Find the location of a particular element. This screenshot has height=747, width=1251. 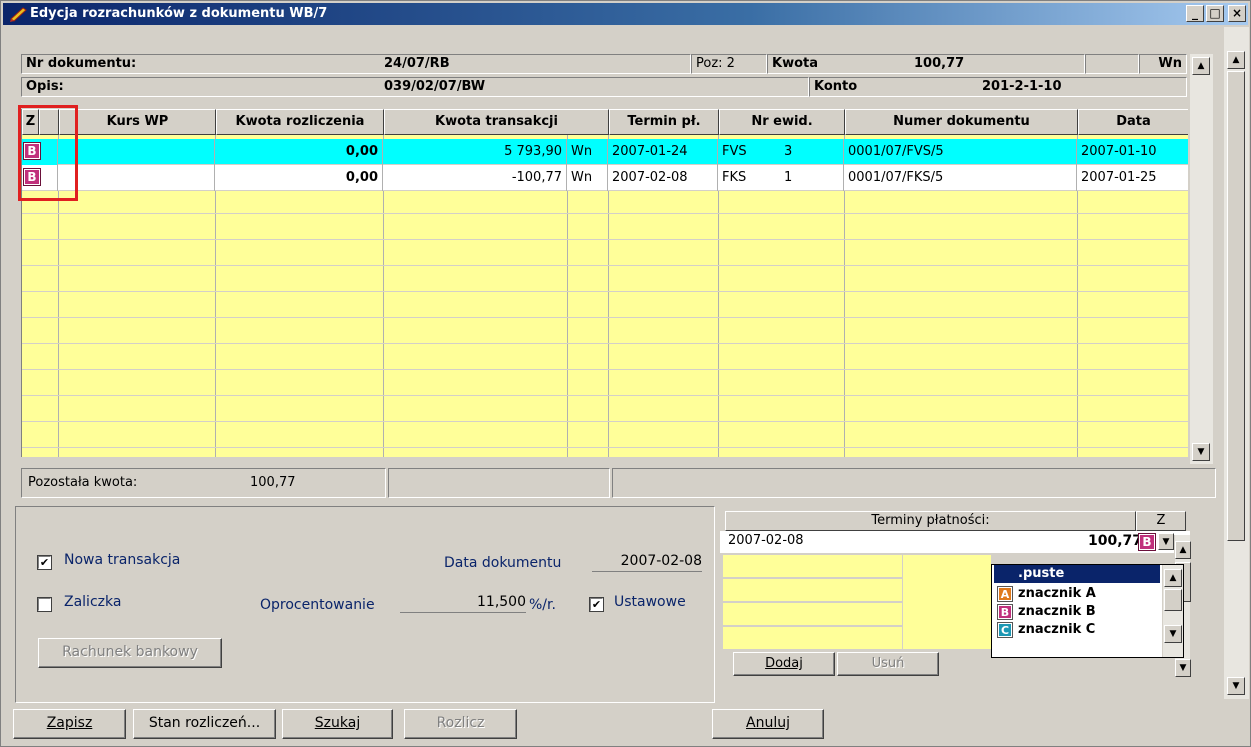

kwota-field: Kwota 100,77 is located at coordinates (926, 64).